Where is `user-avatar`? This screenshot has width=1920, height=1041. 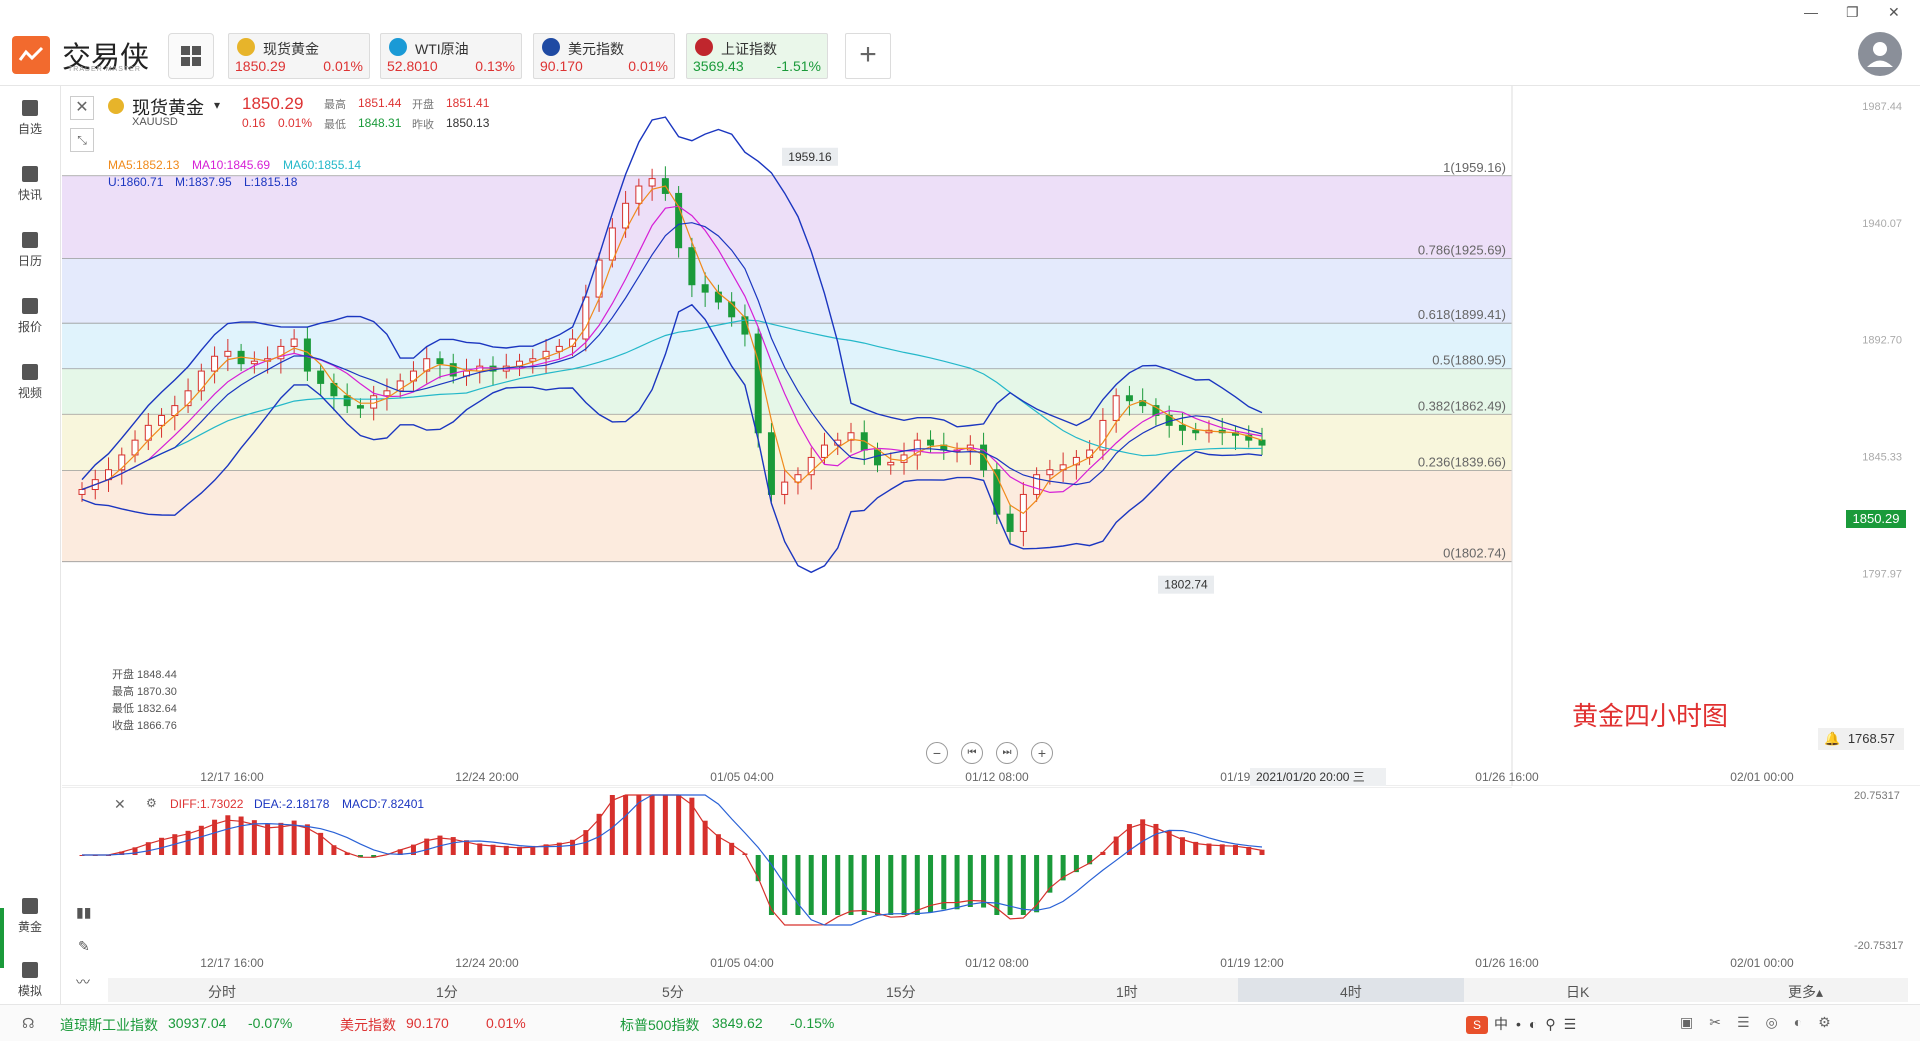 user-avatar is located at coordinates (1880, 54).